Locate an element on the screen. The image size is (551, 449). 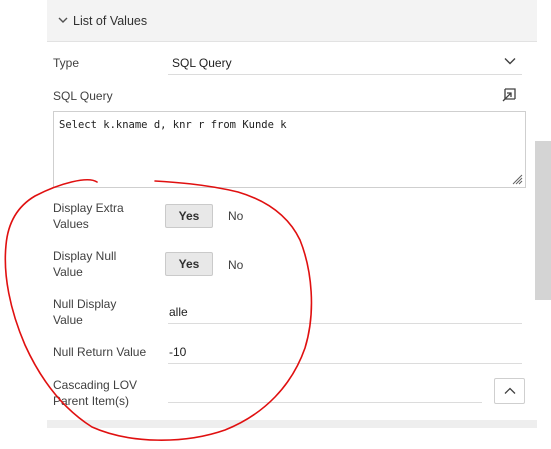
type-label: Type is located at coordinates (66, 63).